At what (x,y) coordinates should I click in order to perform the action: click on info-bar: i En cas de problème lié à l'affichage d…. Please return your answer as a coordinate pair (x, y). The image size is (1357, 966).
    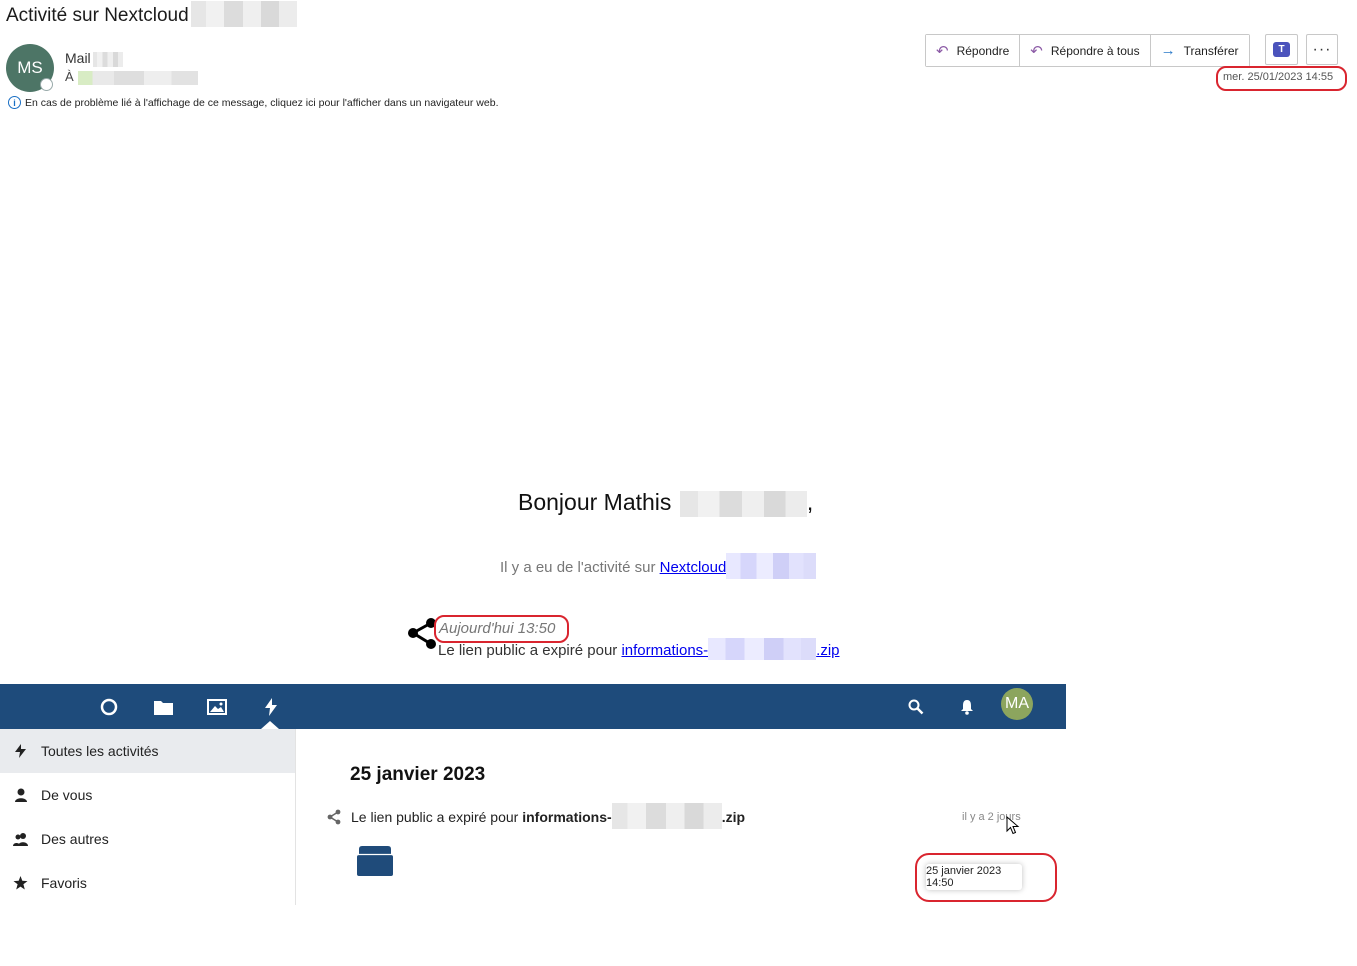
    Looking at the image, I should click on (253, 102).